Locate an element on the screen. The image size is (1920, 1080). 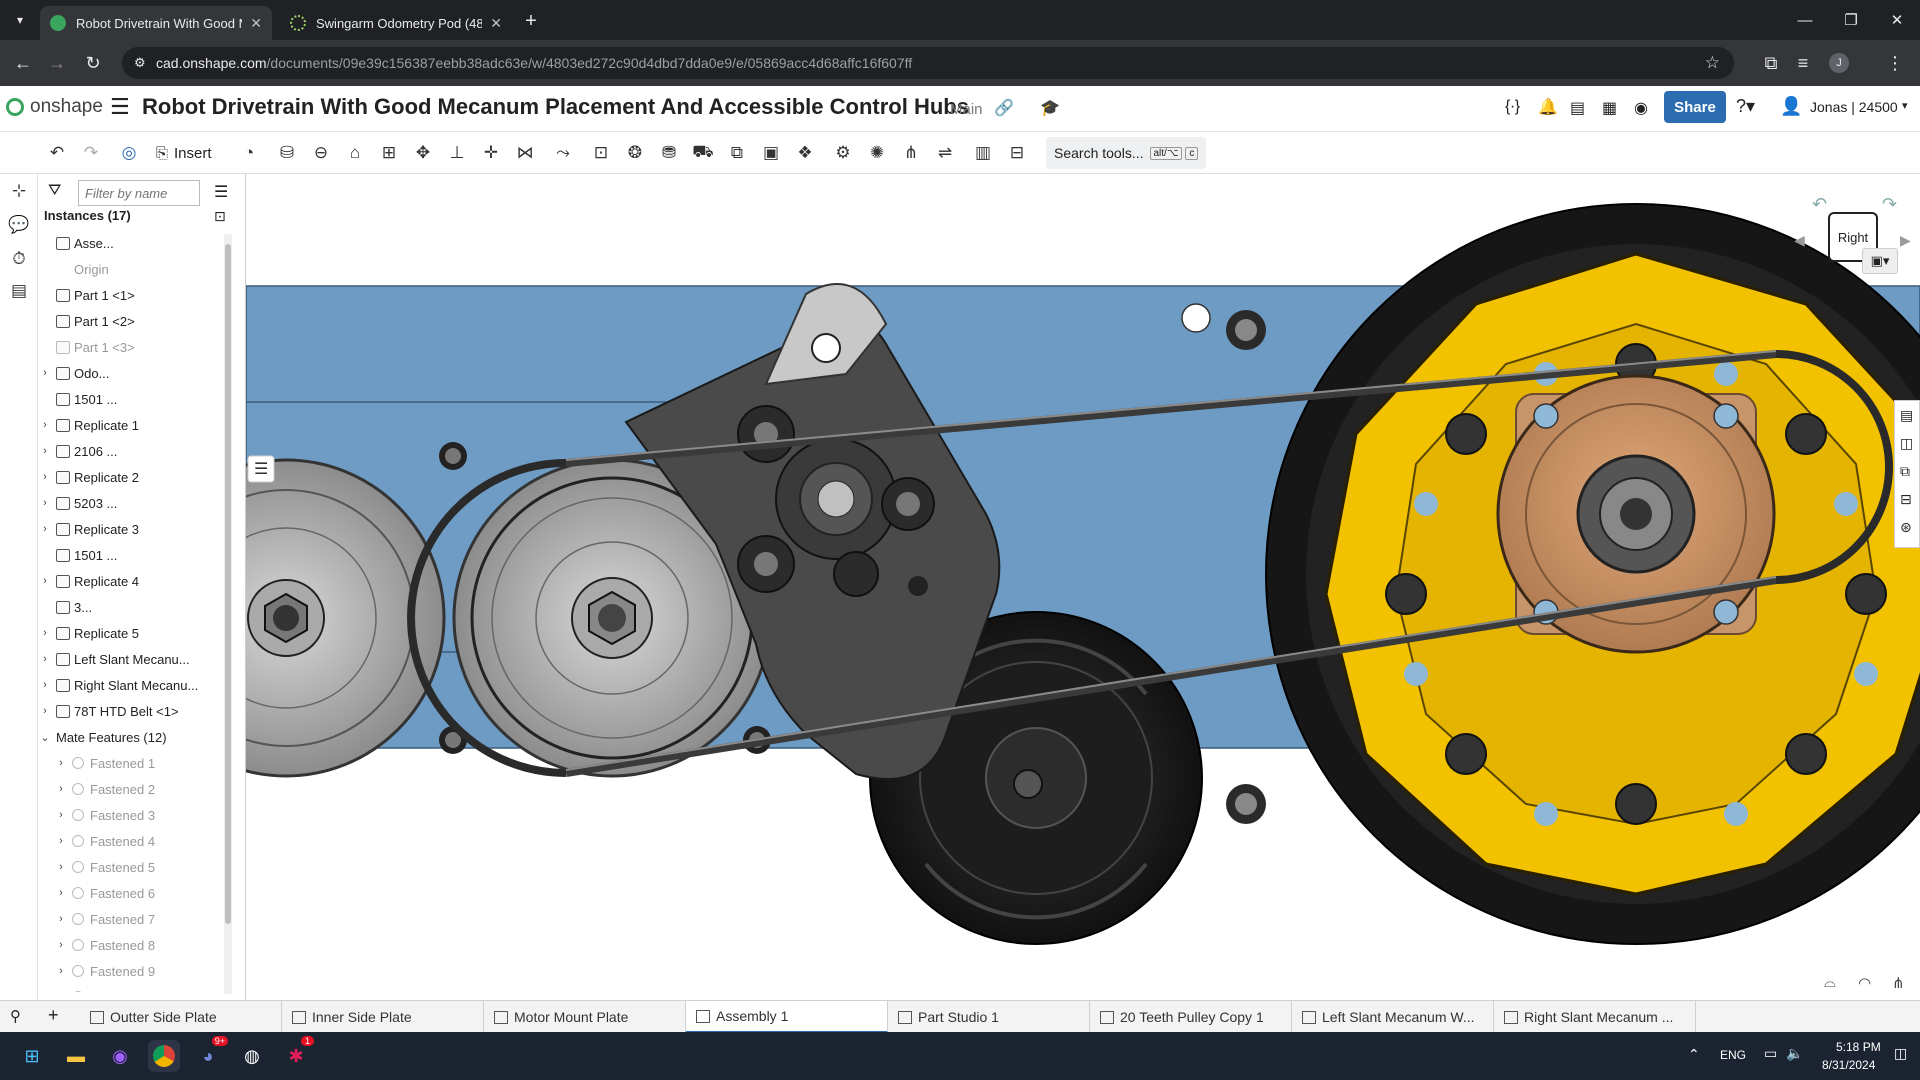
measure-icon: ▥ is located at coordinates (983, 153).